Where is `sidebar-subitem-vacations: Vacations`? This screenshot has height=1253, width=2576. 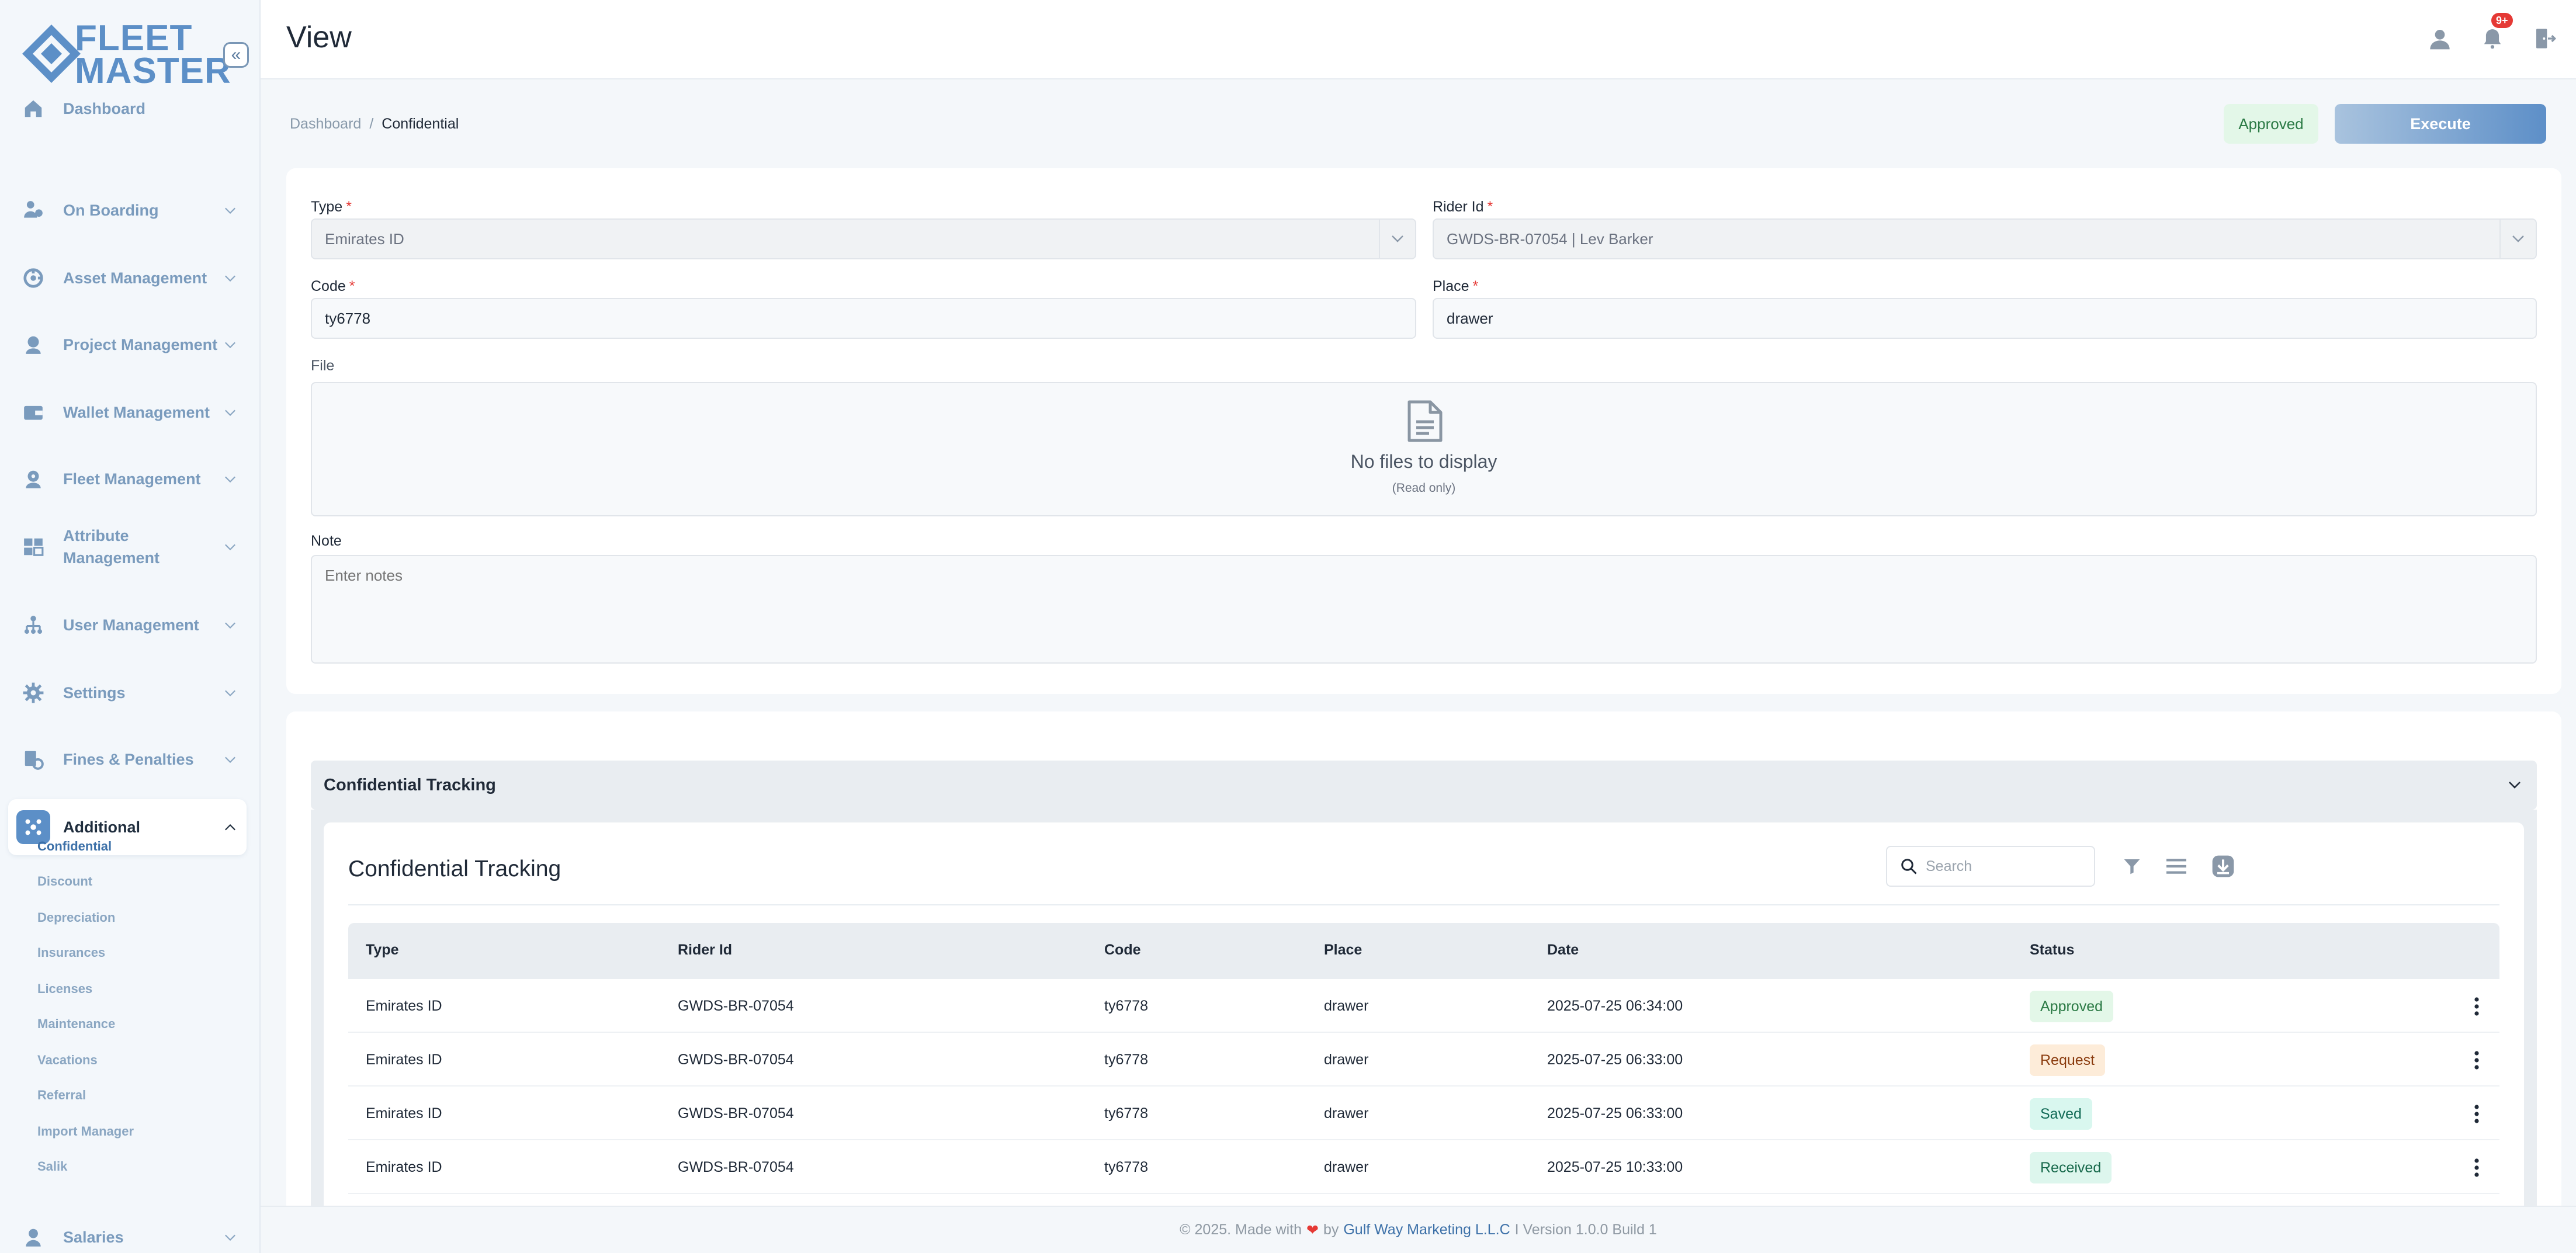
sidebar-subitem-vacations: Vacations is located at coordinates (67, 1060).